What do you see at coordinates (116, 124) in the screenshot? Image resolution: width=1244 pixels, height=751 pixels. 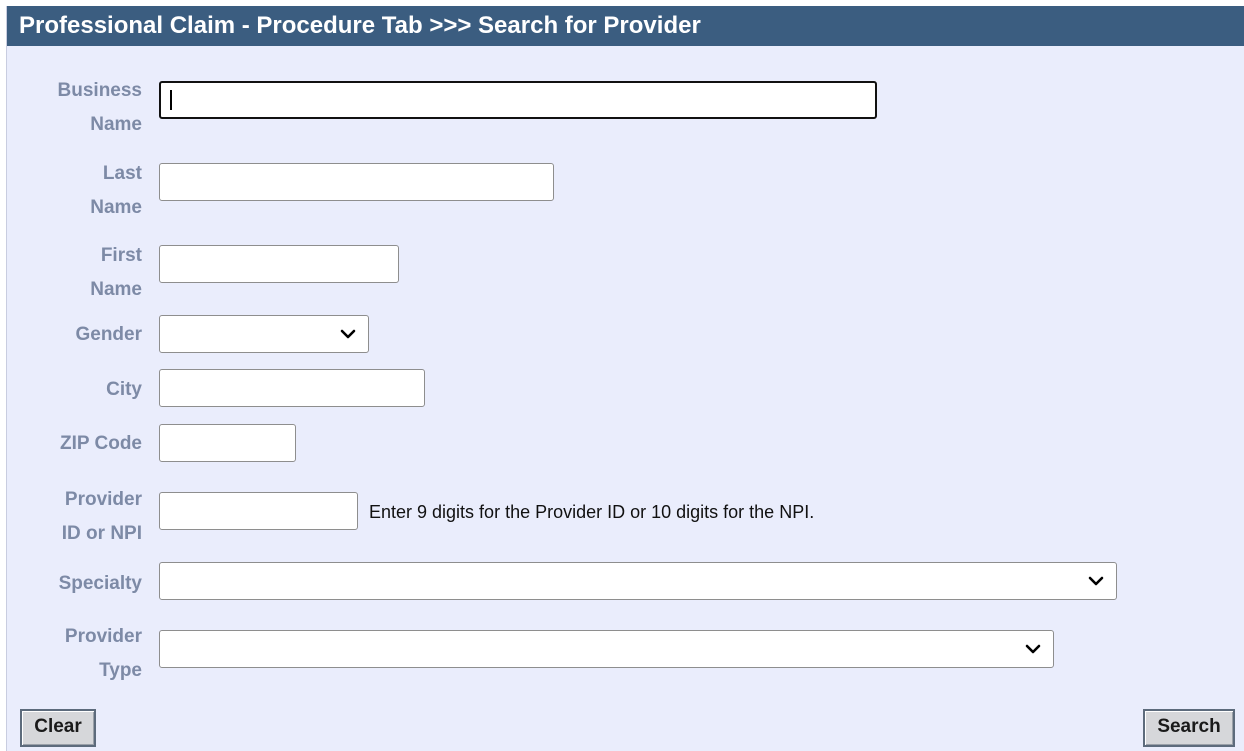 I see `business-name-label-line2: Name` at bounding box center [116, 124].